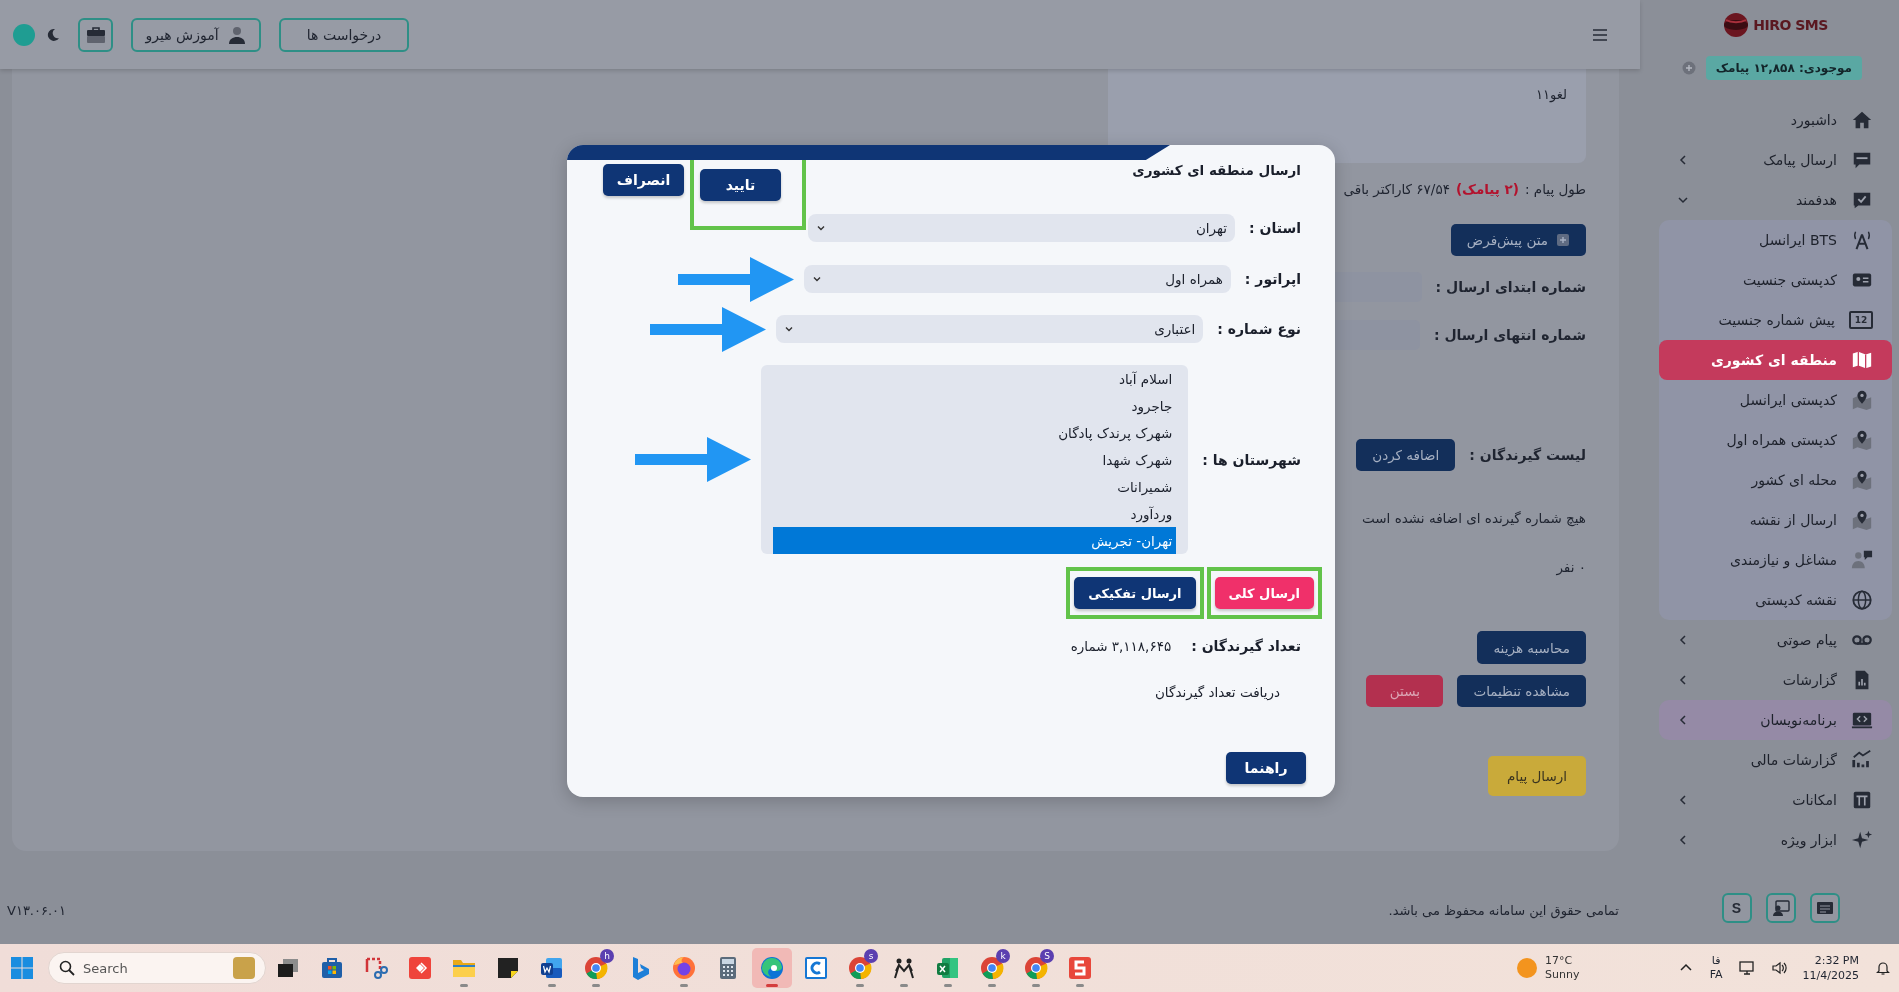 The width and height of the screenshot is (1899, 992). I want to click on user-icon, so click(236, 34).